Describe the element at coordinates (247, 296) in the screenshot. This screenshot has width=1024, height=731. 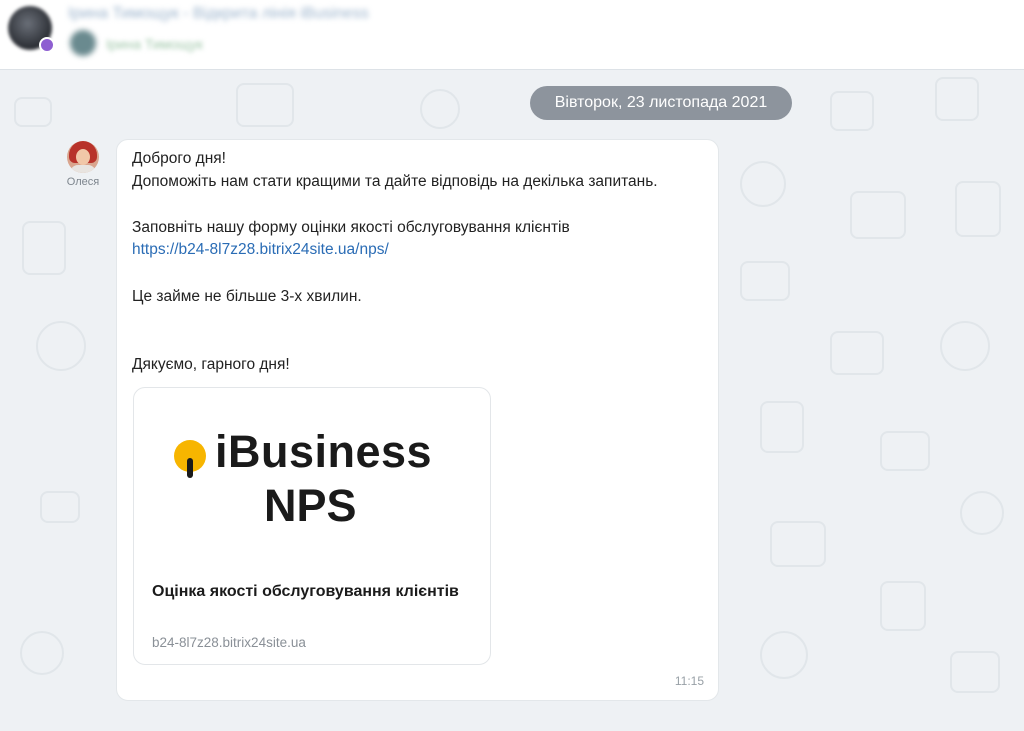
I see `message-text-duration: Це займе не більше 3-х хвилин.` at that location.